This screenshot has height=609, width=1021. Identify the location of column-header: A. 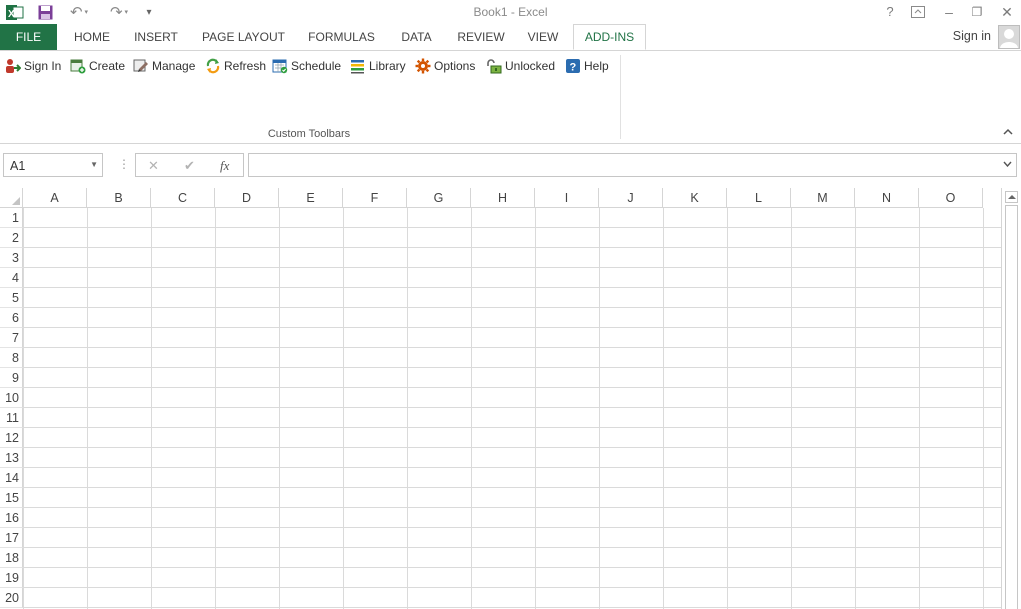
(55, 198).